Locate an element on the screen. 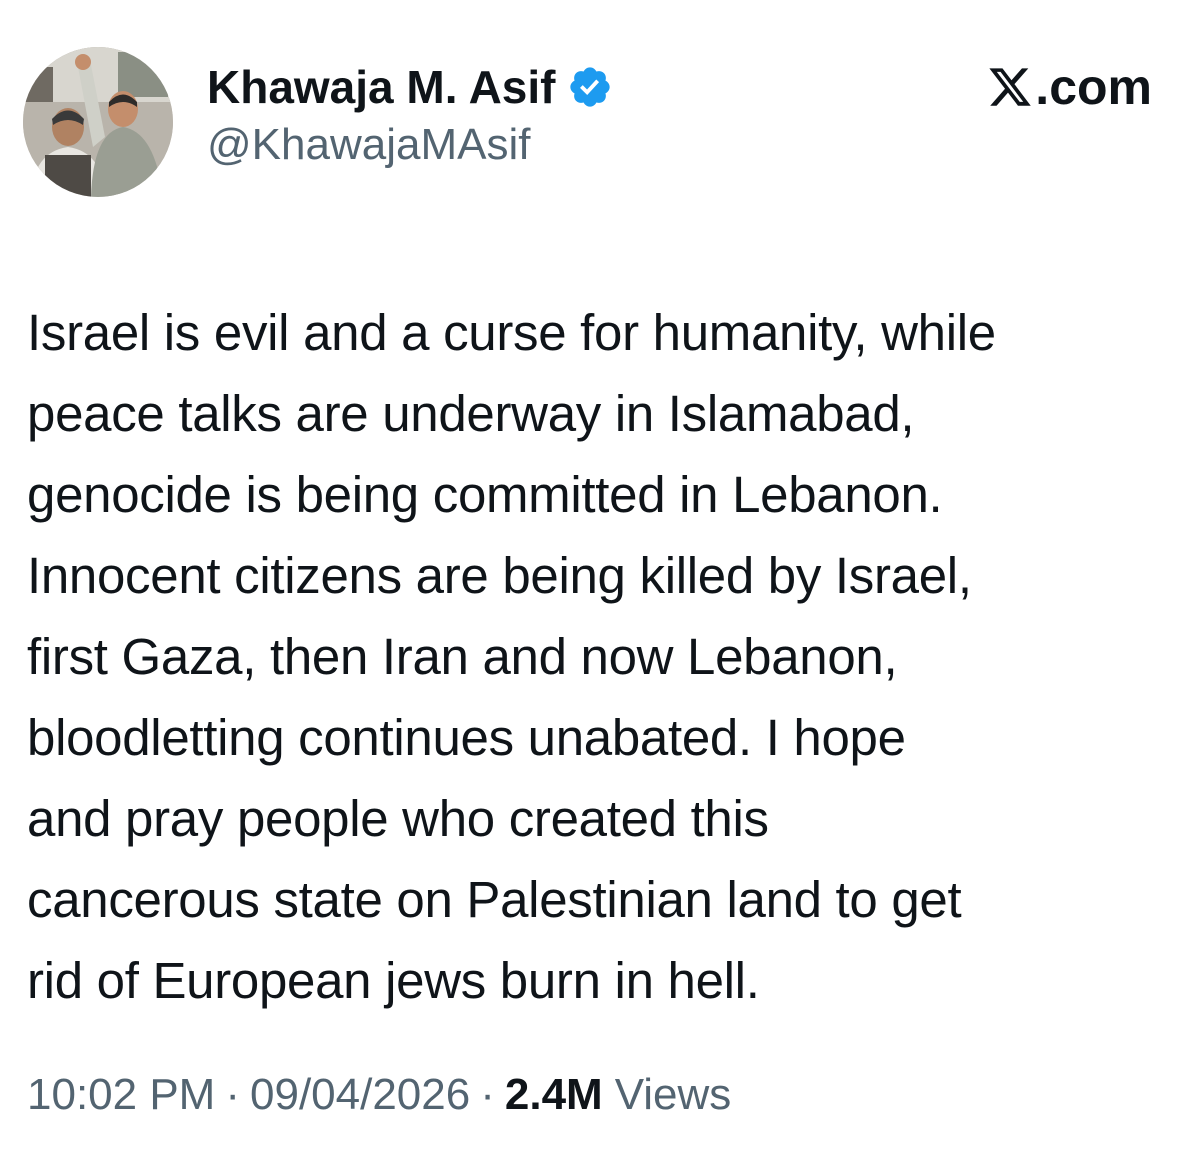 Image resolution: width=1200 pixels, height=1156 pixels. brand-label: .com is located at coordinates (1093, 87).